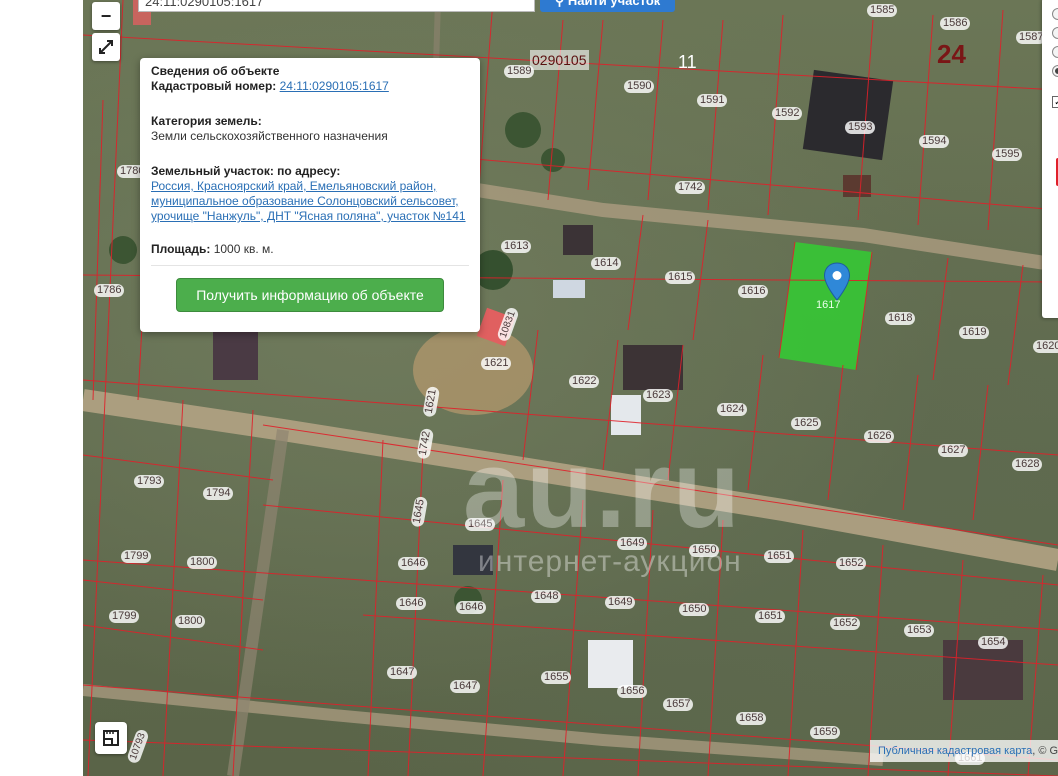  What do you see at coordinates (712, 100) in the screenshot?
I see `plot-label: 1591` at bounding box center [712, 100].